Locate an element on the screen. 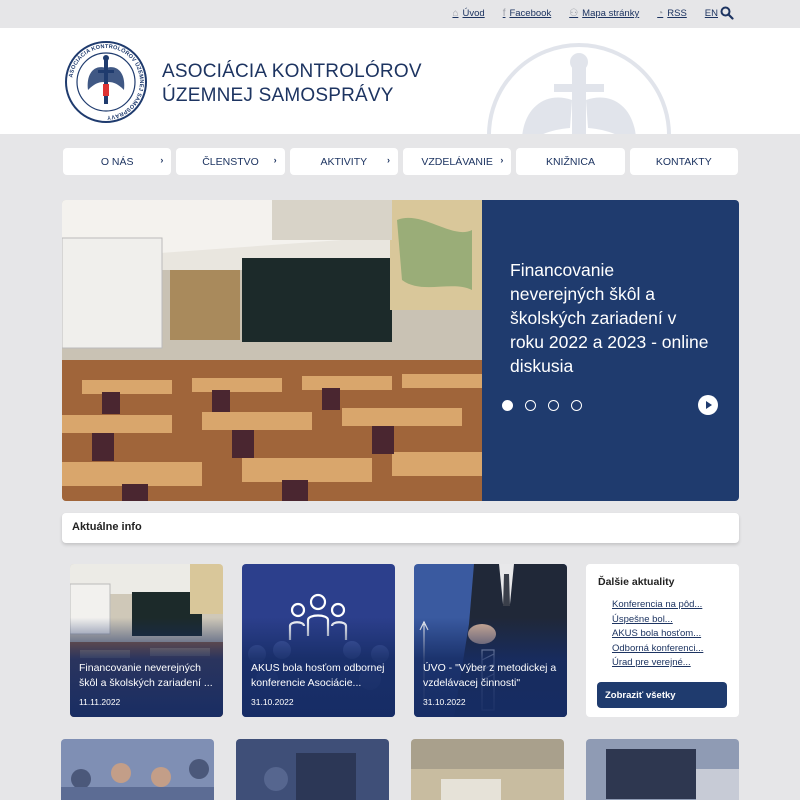 The height and width of the screenshot is (800, 800). nav-item-label: VZDELÁVANIE is located at coordinates (457, 161).